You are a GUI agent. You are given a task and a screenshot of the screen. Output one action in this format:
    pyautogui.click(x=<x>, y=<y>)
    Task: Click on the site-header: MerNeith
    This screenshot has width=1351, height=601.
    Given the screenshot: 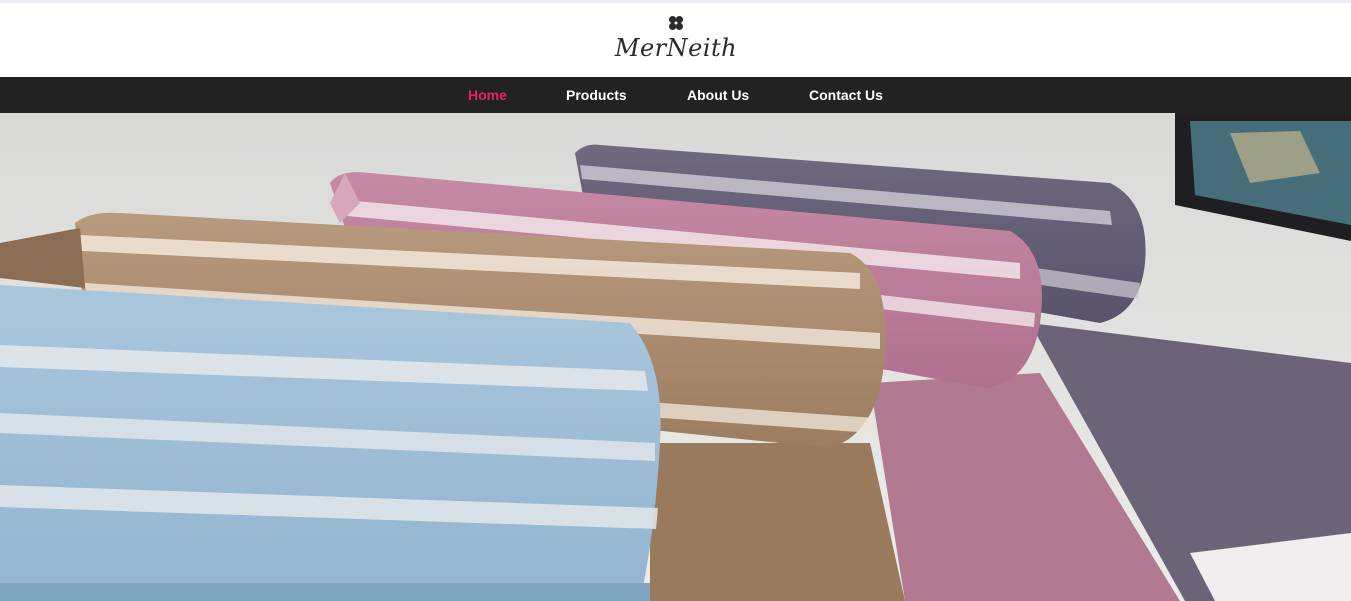 What is the action you would take?
    pyautogui.click(x=675, y=40)
    